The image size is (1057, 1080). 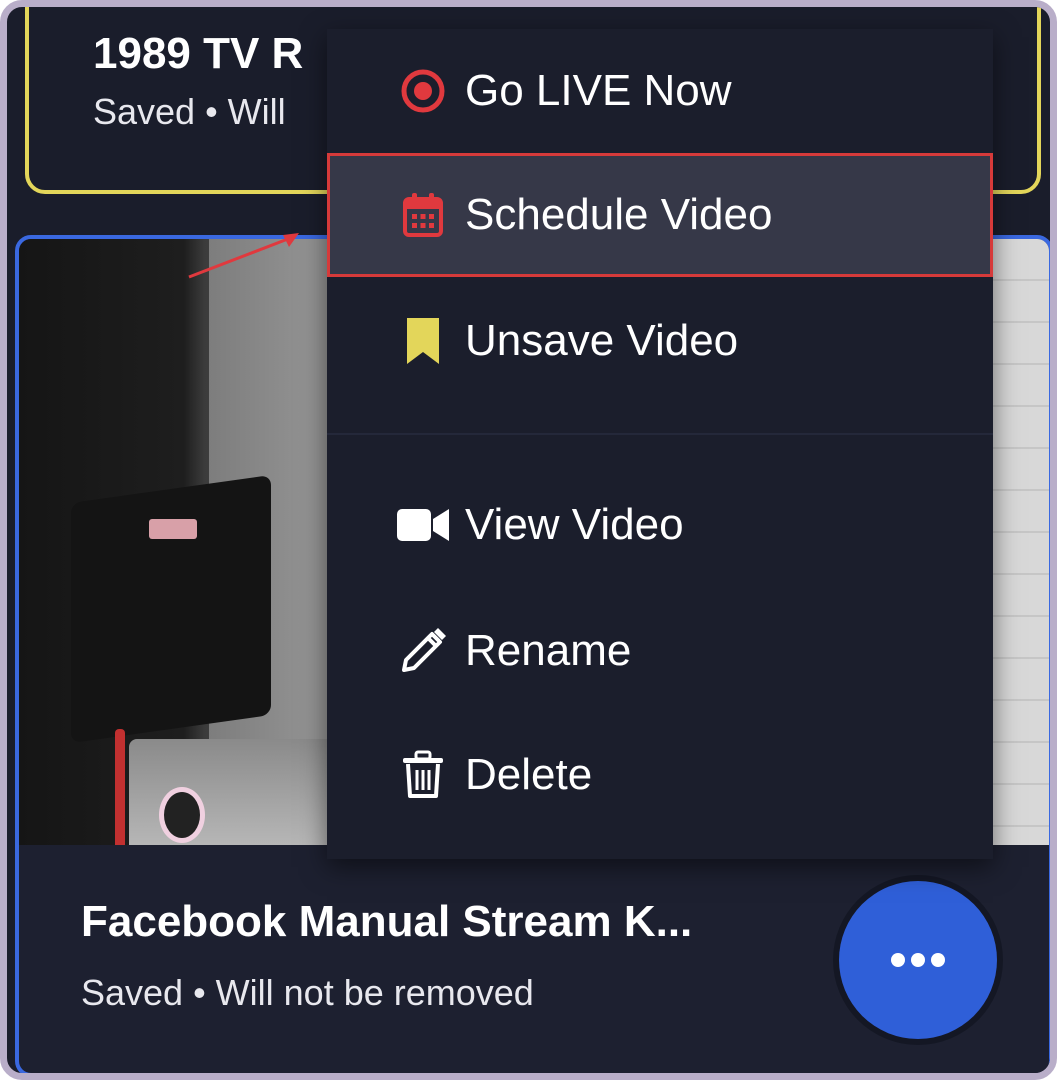 I want to click on menu-item-go-live: Go LIVE Now, so click(x=660, y=91).